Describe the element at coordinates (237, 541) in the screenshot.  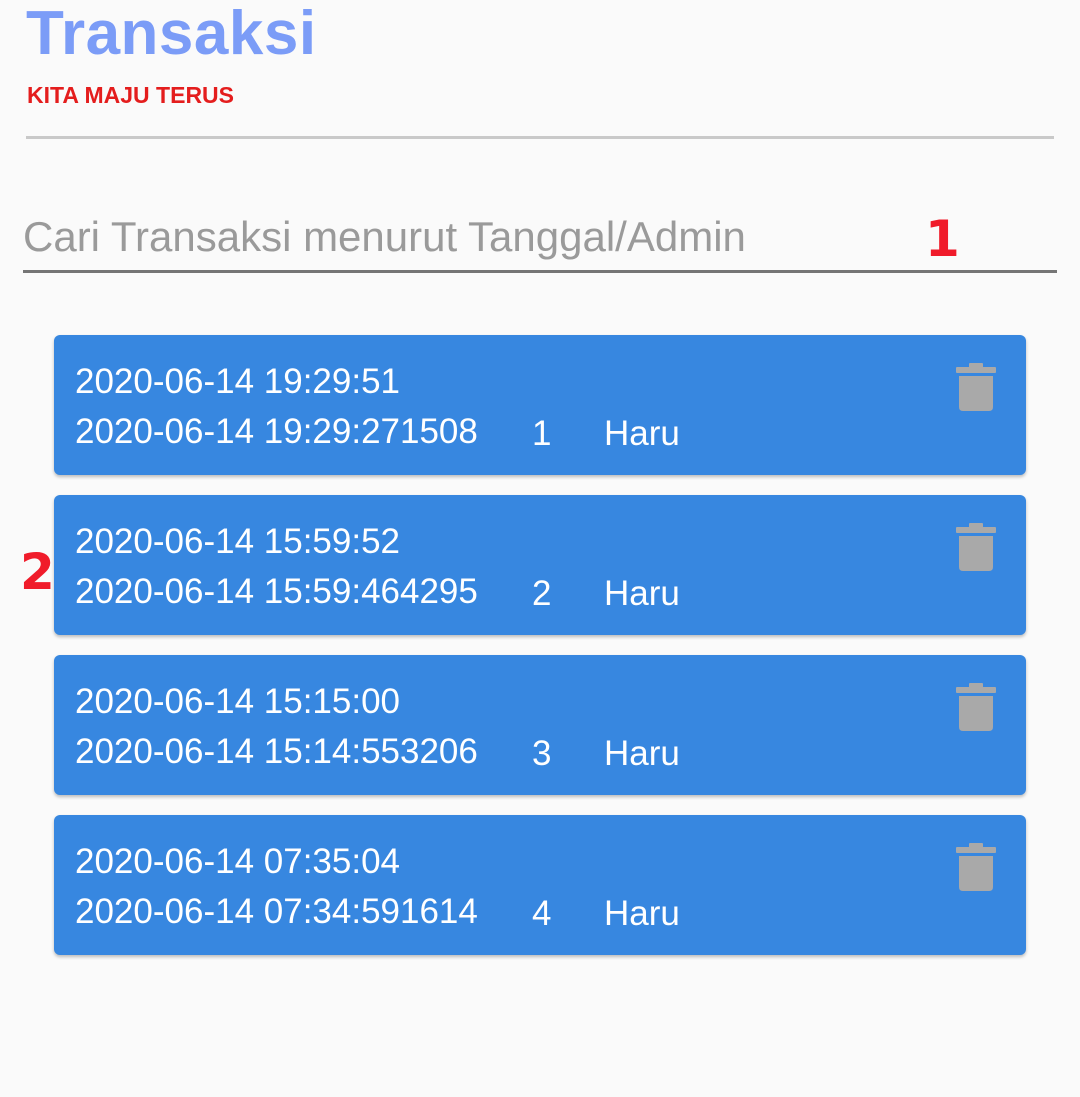
I see `transaction-datetime: 2020-06-14 15:59:52` at that location.